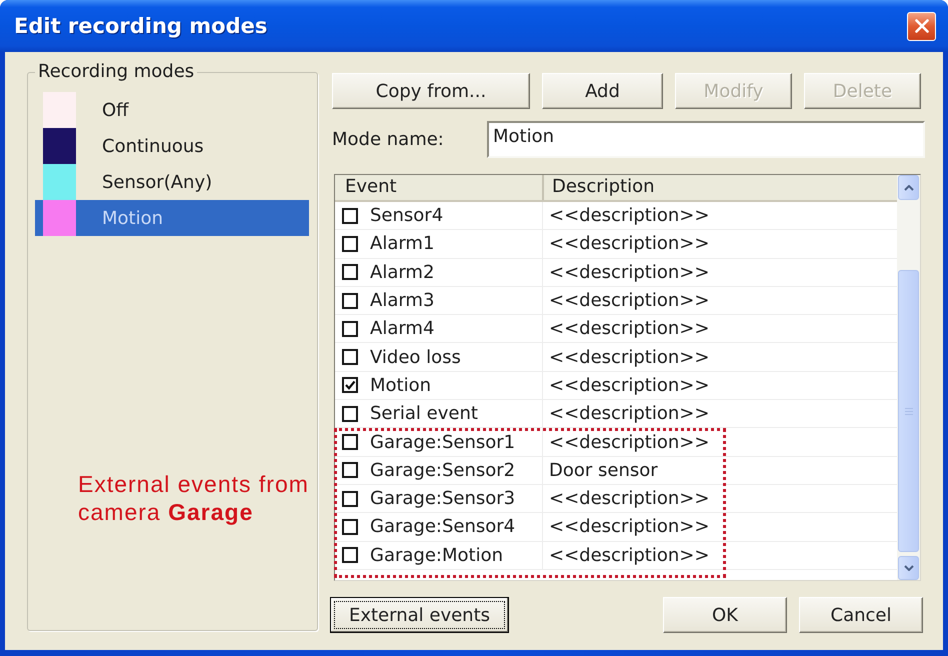 Image resolution: width=948 pixels, height=656 pixels. I want to click on mode-name-field: Motion, so click(706, 139).